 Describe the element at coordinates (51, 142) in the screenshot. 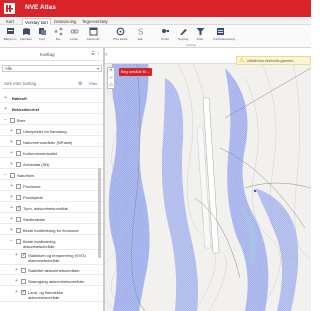

I see `list-item: + Naturvernområder (NPaste) ⋯` at that location.